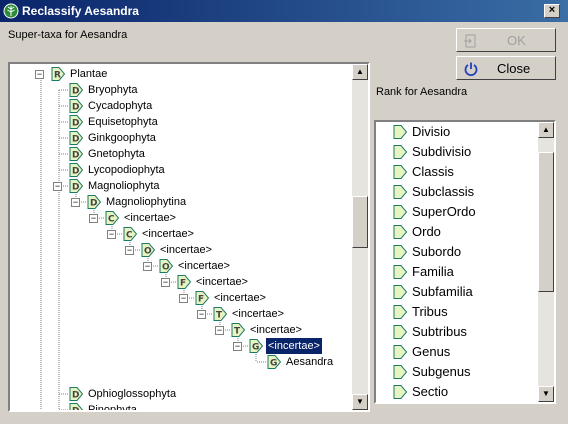  I want to click on tree-node-label: Plantae, so click(89, 74).